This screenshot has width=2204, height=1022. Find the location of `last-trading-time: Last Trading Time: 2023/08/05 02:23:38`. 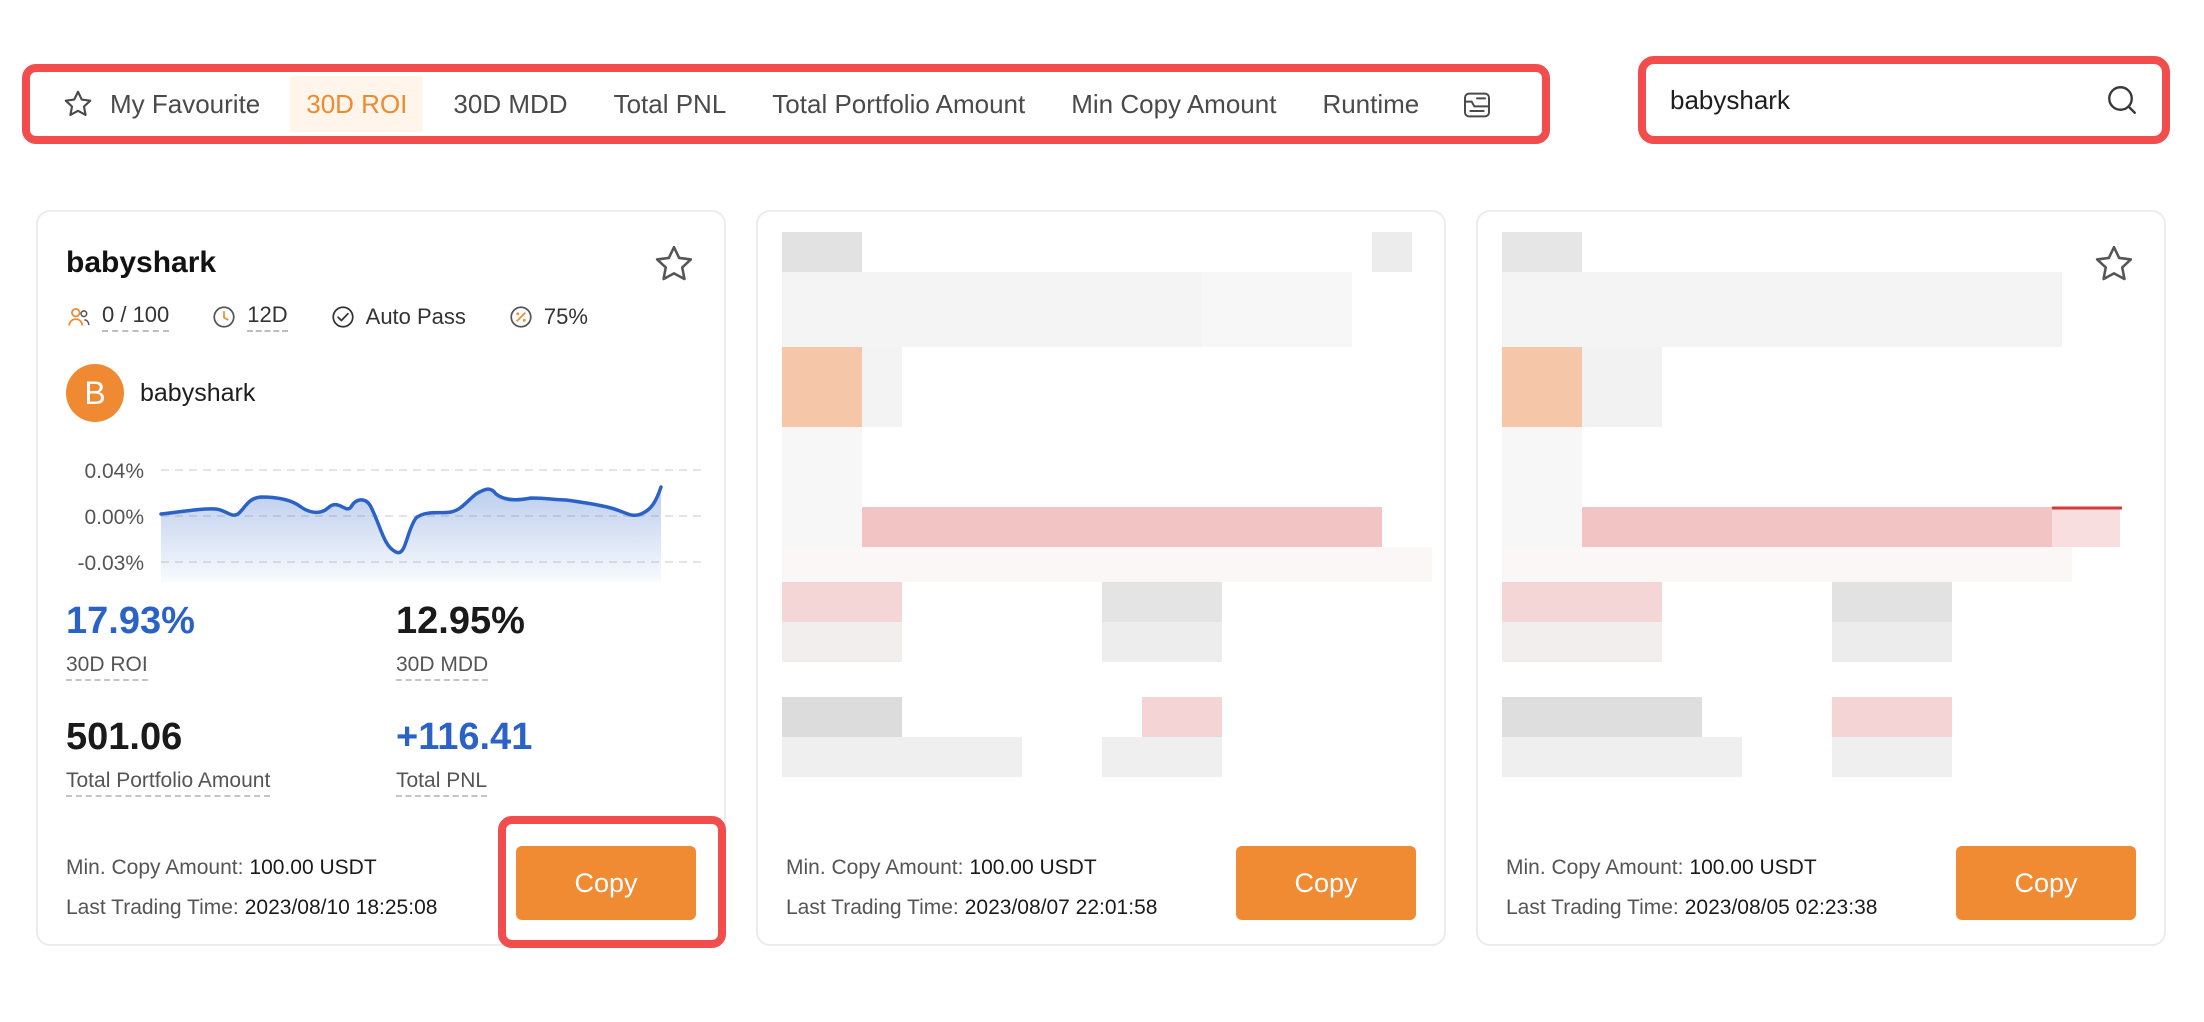

last-trading-time: Last Trading Time: 2023/08/05 02:23:38 is located at coordinates (1692, 907).